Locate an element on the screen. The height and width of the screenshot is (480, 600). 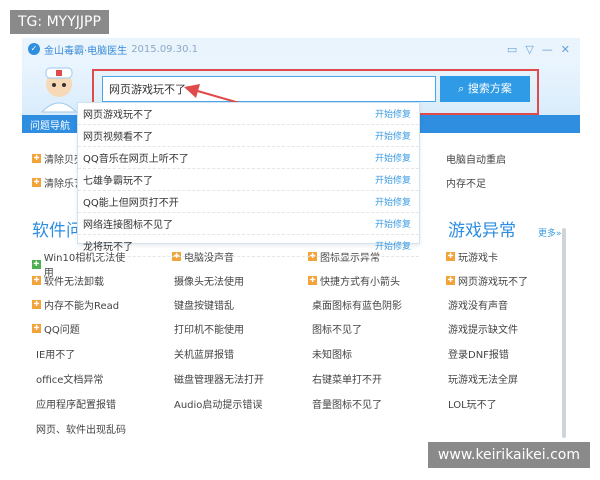
suggestion-label: 网页视频看不了 is located at coordinates (118, 137).